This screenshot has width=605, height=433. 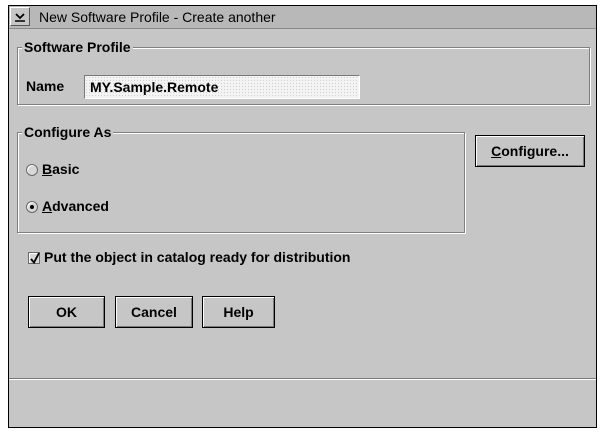 I want to click on title-bar: New Software Profile - Create another, so click(x=302, y=17).